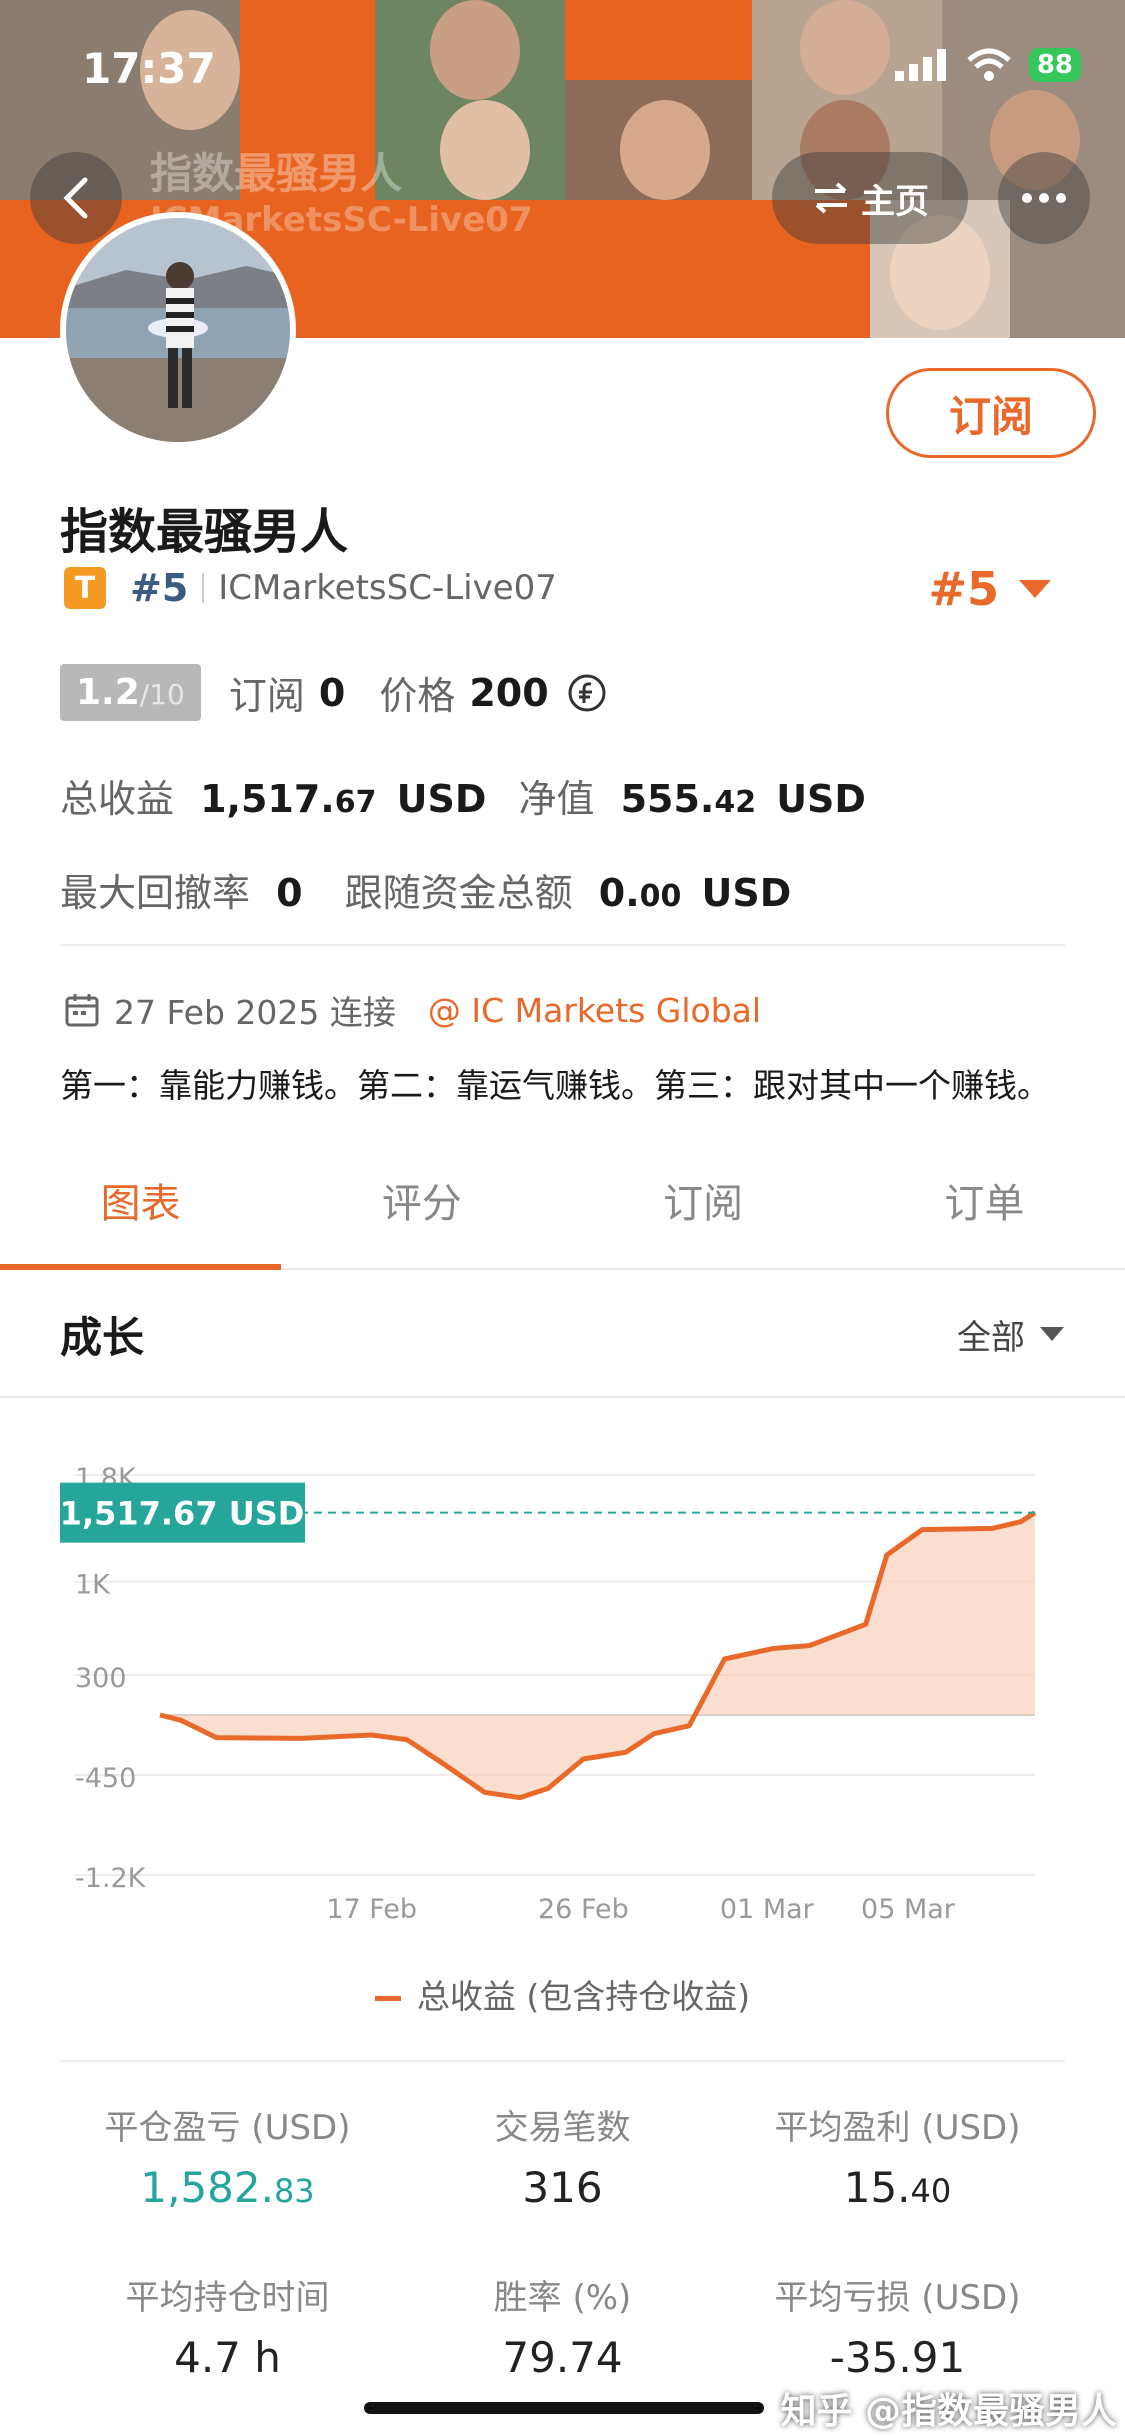 This screenshot has height=2436, width=1125. I want to click on tab-bar: 图表 评分 订阅 订单, so click(562, 1218).